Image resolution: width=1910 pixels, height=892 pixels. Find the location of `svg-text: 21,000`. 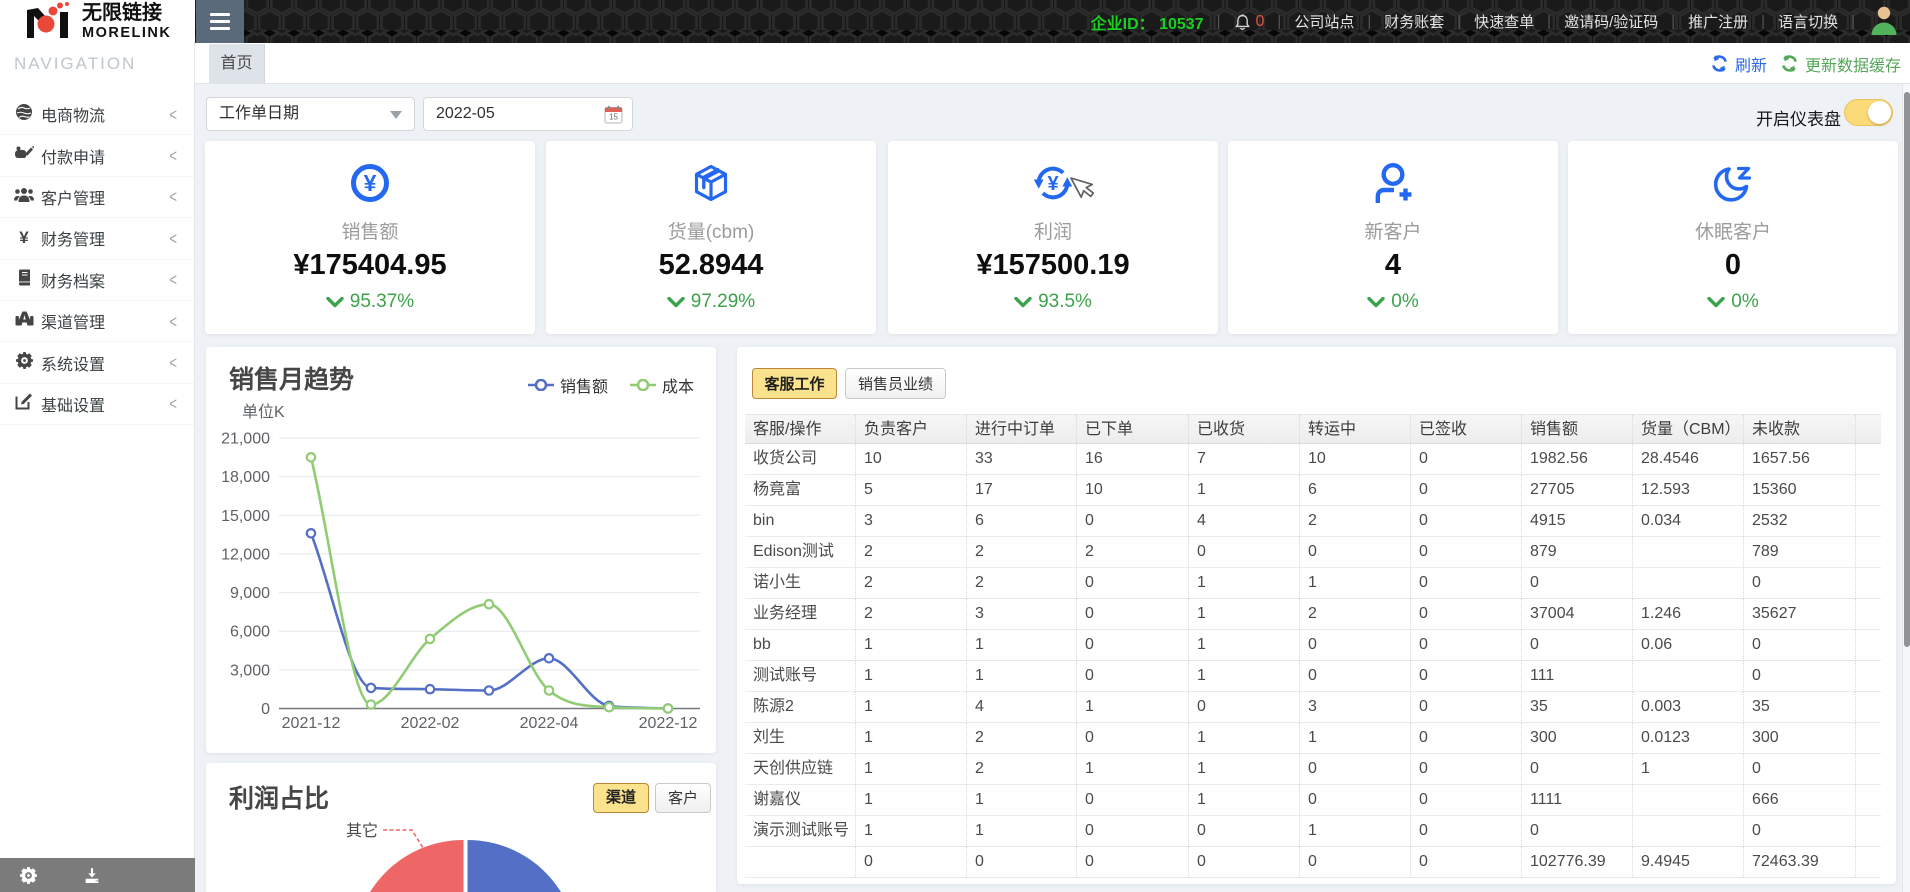

svg-text: 21,000 is located at coordinates (245, 439).